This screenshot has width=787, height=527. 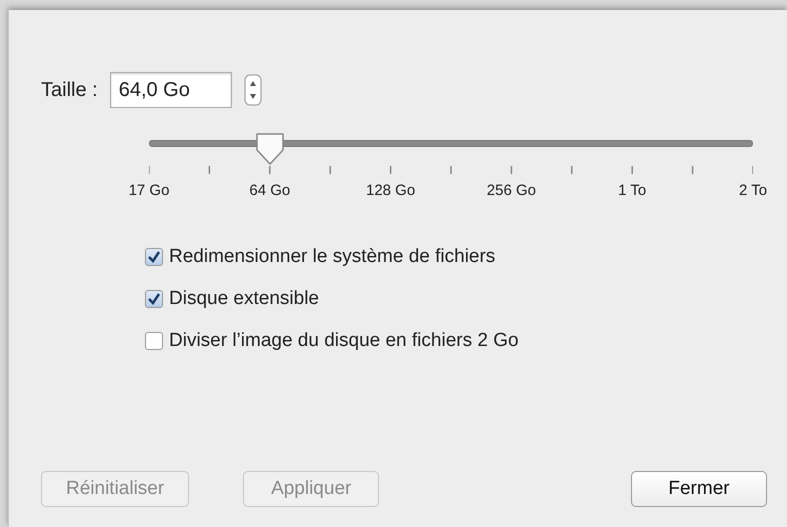 What do you see at coordinates (253, 90) in the screenshot?
I see `stepper-icon` at bounding box center [253, 90].